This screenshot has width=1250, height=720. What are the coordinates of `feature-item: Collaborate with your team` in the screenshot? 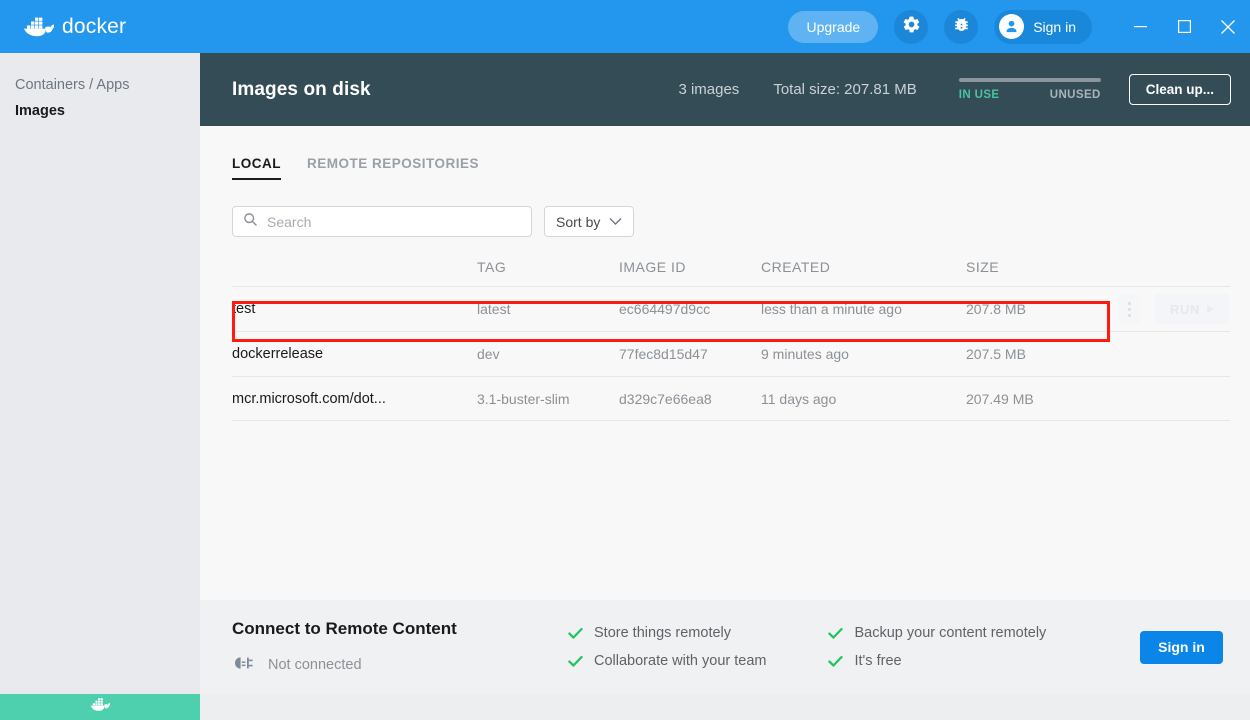 It's located at (667, 661).